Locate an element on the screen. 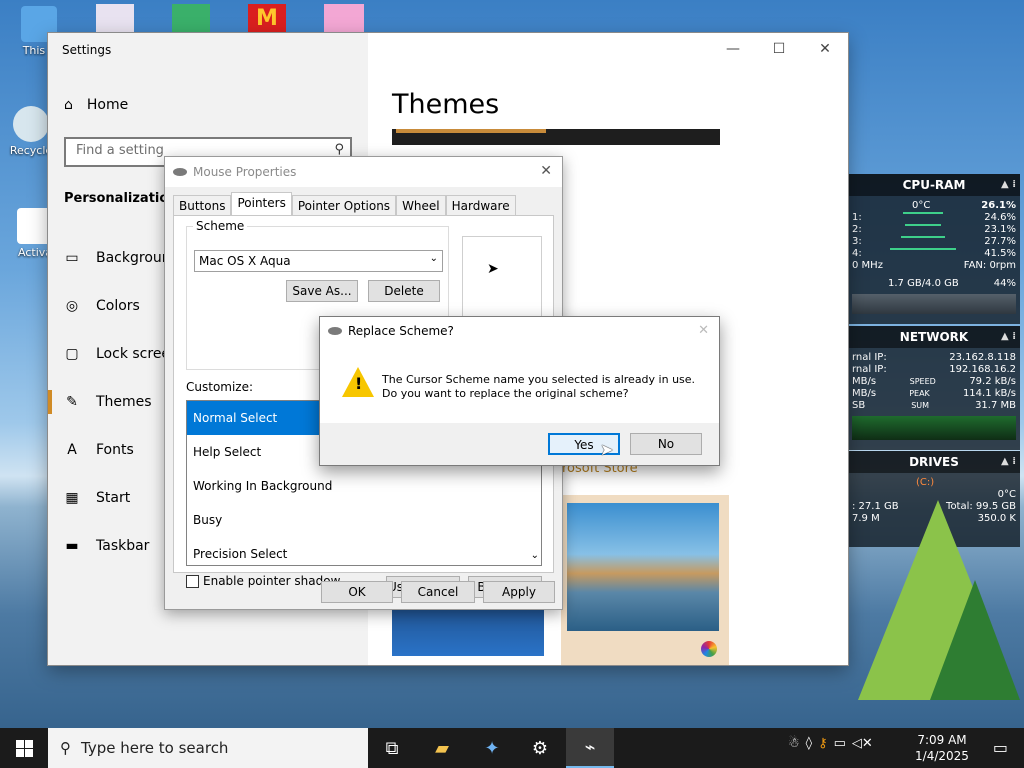 The width and height of the screenshot is (1024, 768). pointer-shadow-option: Enable pointer shadow is located at coordinates (263, 581).